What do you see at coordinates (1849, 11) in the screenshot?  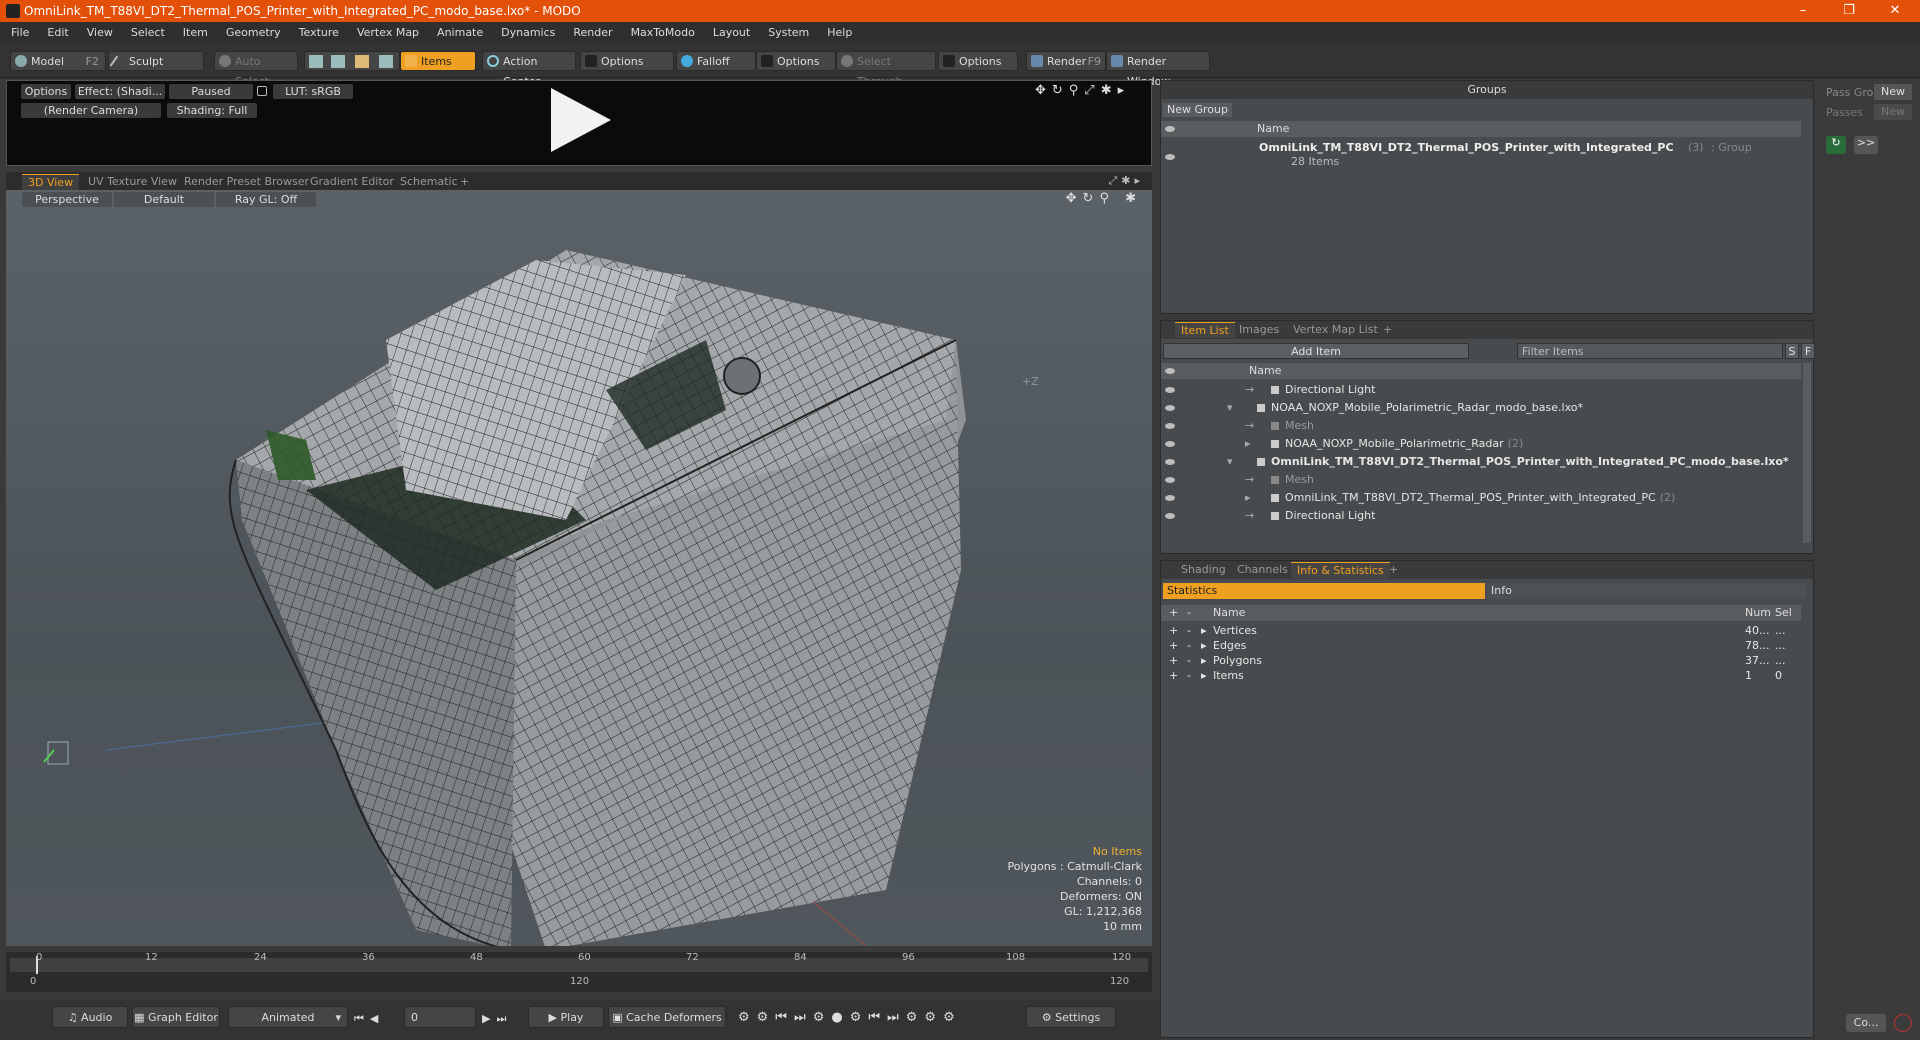 I see `restore-button: ❐` at bounding box center [1849, 11].